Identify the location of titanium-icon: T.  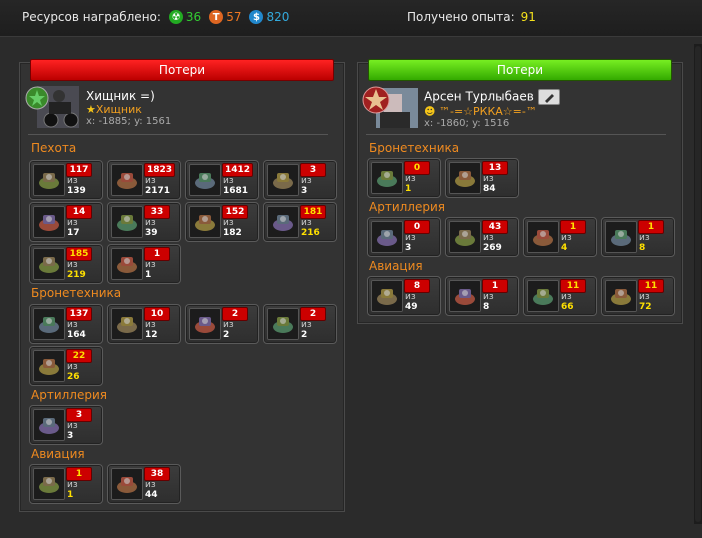
(216, 17).